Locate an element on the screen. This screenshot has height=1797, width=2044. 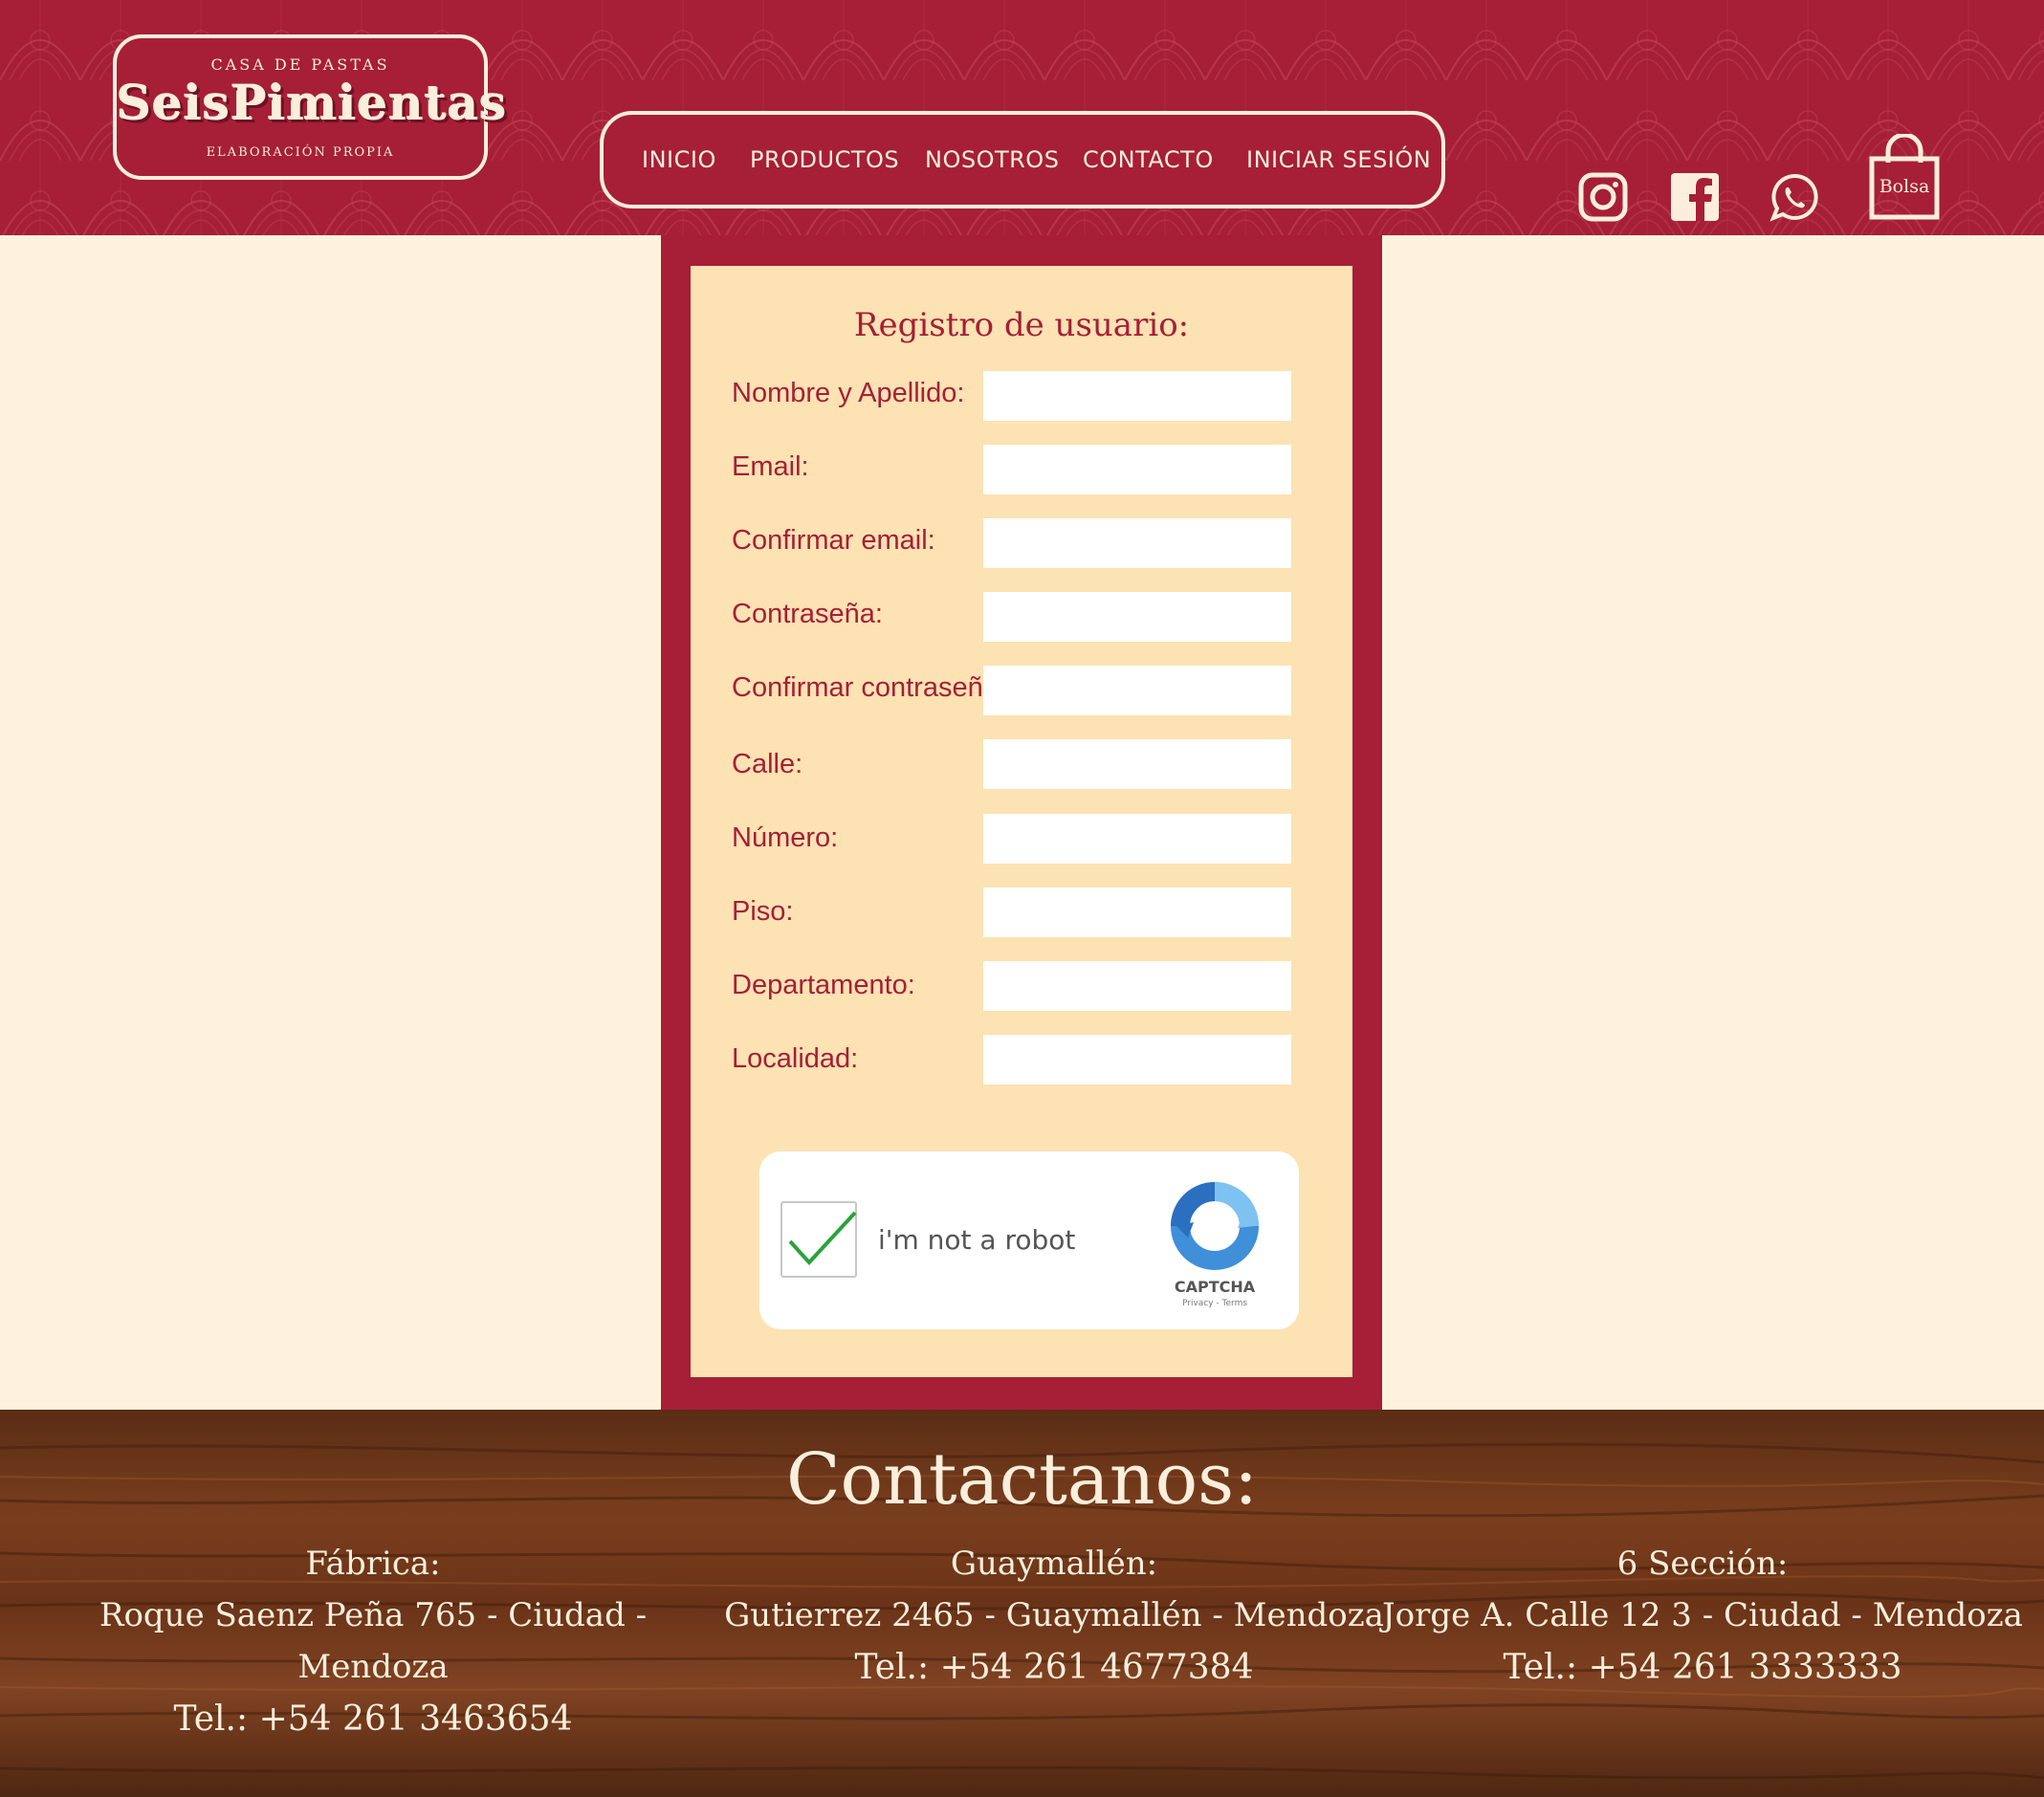
email-input is located at coordinates (1137, 469).